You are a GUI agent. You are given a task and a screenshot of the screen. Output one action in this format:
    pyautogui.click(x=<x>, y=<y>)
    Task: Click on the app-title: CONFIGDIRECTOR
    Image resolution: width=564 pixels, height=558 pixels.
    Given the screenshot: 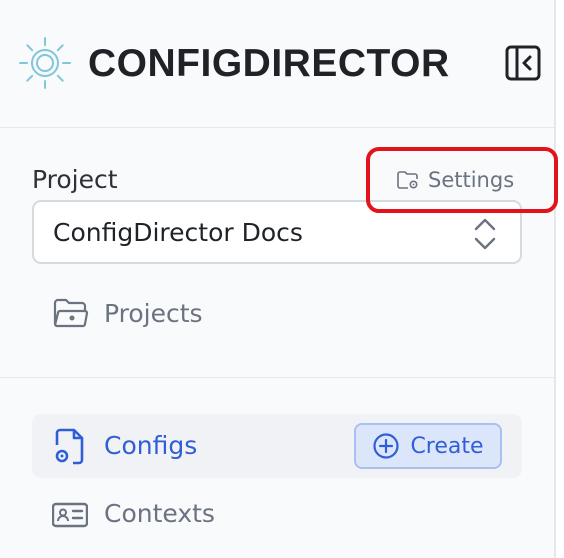 What is the action you would take?
    pyautogui.click(x=269, y=63)
    